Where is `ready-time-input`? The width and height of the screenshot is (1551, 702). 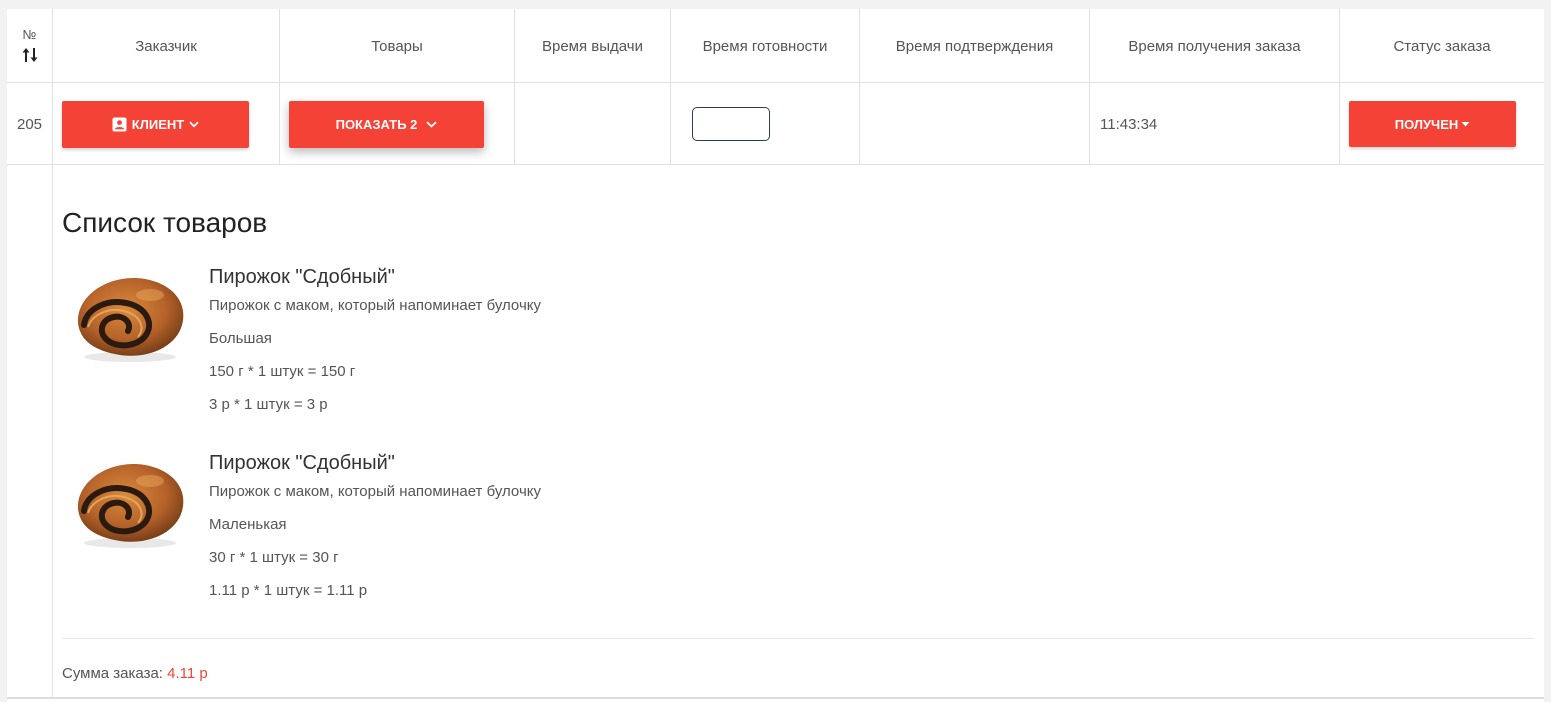
ready-time-input is located at coordinates (731, 124).